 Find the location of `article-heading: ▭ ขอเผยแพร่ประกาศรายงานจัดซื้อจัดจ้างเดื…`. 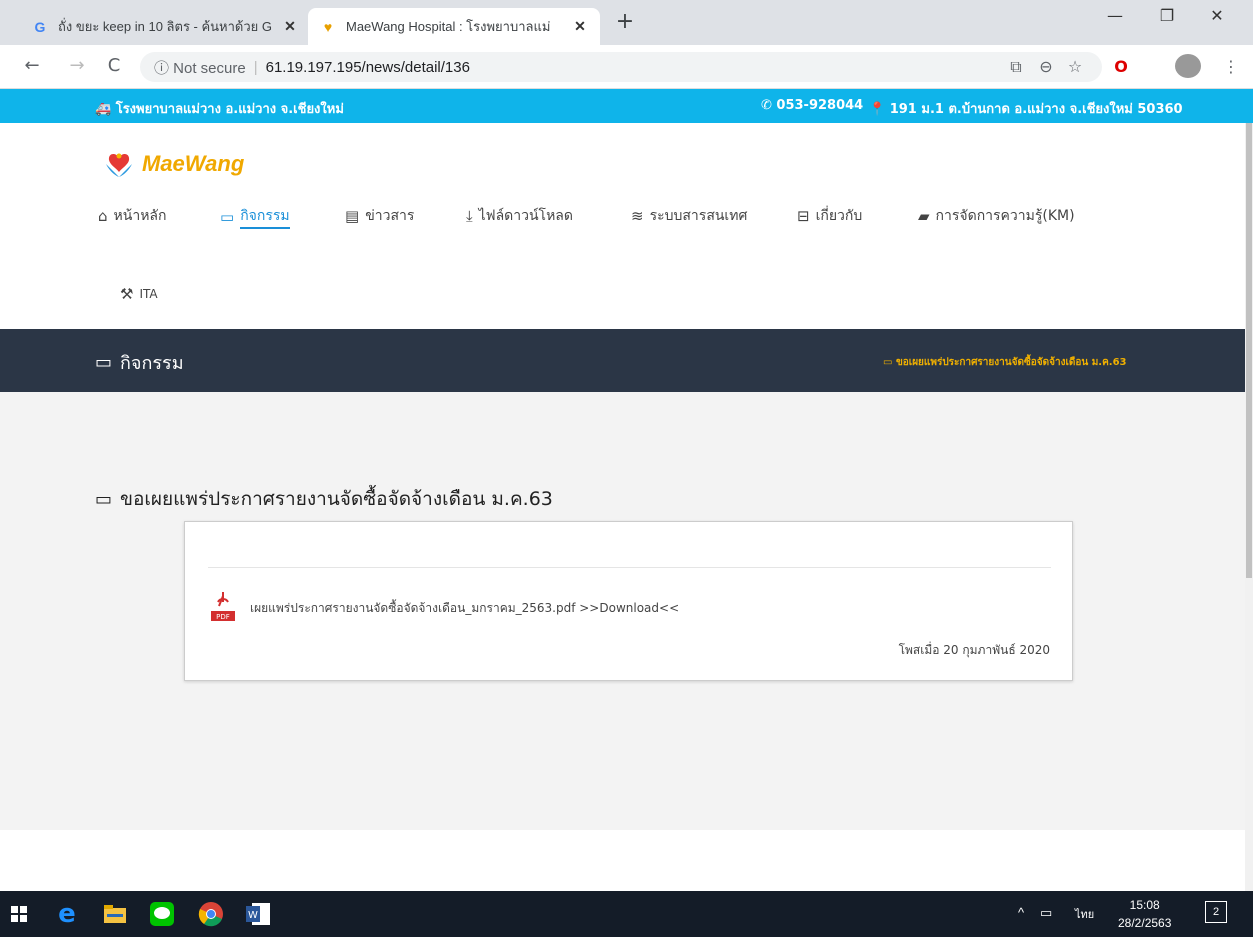

article-heading: ▭ ขอเผยแพร่ประกาศรายงานจัดซื้อจัดจ้างเดื… is located at coordinates (324, 499).